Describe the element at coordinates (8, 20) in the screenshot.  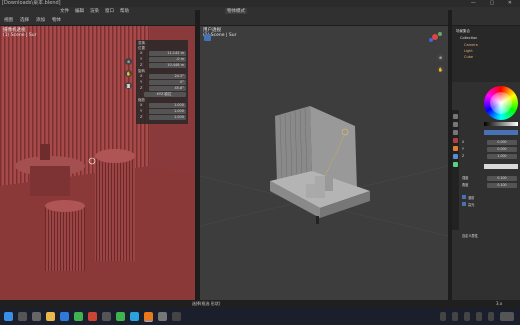
I see `left-view-menu: 视图` at that location.